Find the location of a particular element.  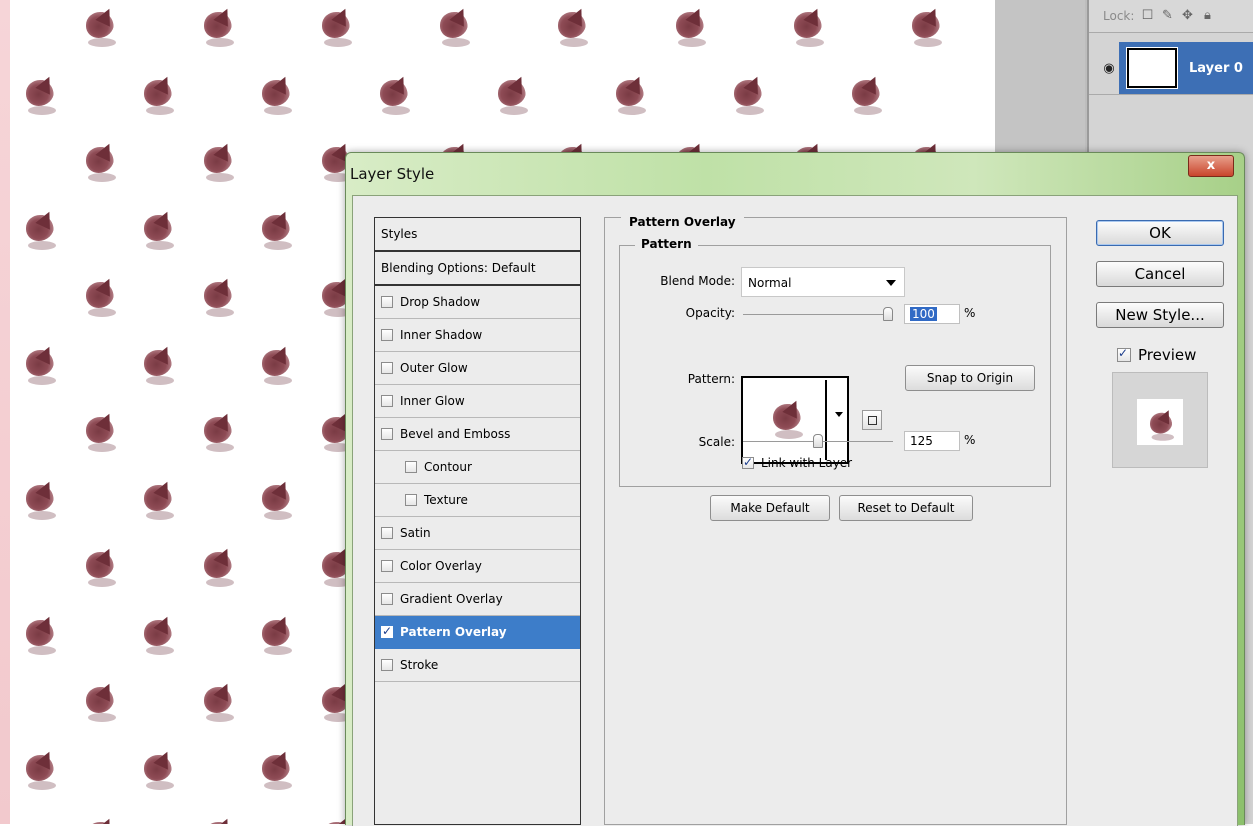

style-item-color-overlay: Color Overlay is located at coordinates (477, 566).